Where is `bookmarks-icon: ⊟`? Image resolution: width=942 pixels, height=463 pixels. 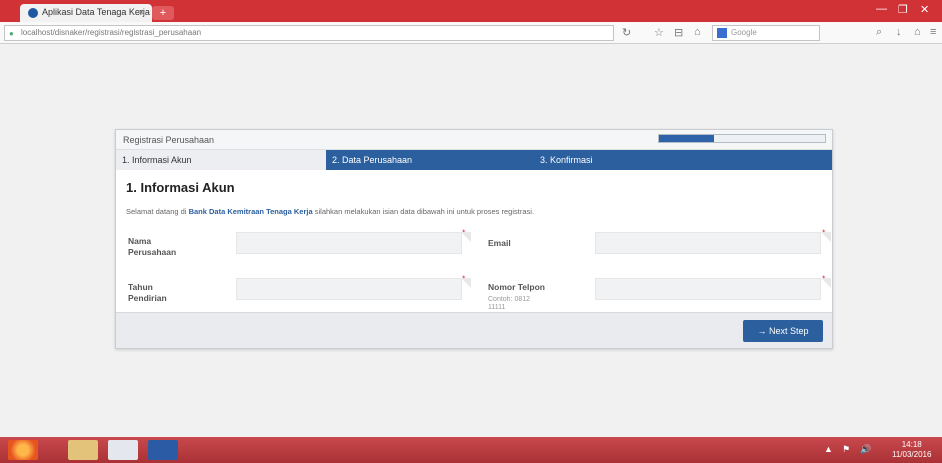
bookmarks-icon: ⊟ is located at coordinates (678, 32).